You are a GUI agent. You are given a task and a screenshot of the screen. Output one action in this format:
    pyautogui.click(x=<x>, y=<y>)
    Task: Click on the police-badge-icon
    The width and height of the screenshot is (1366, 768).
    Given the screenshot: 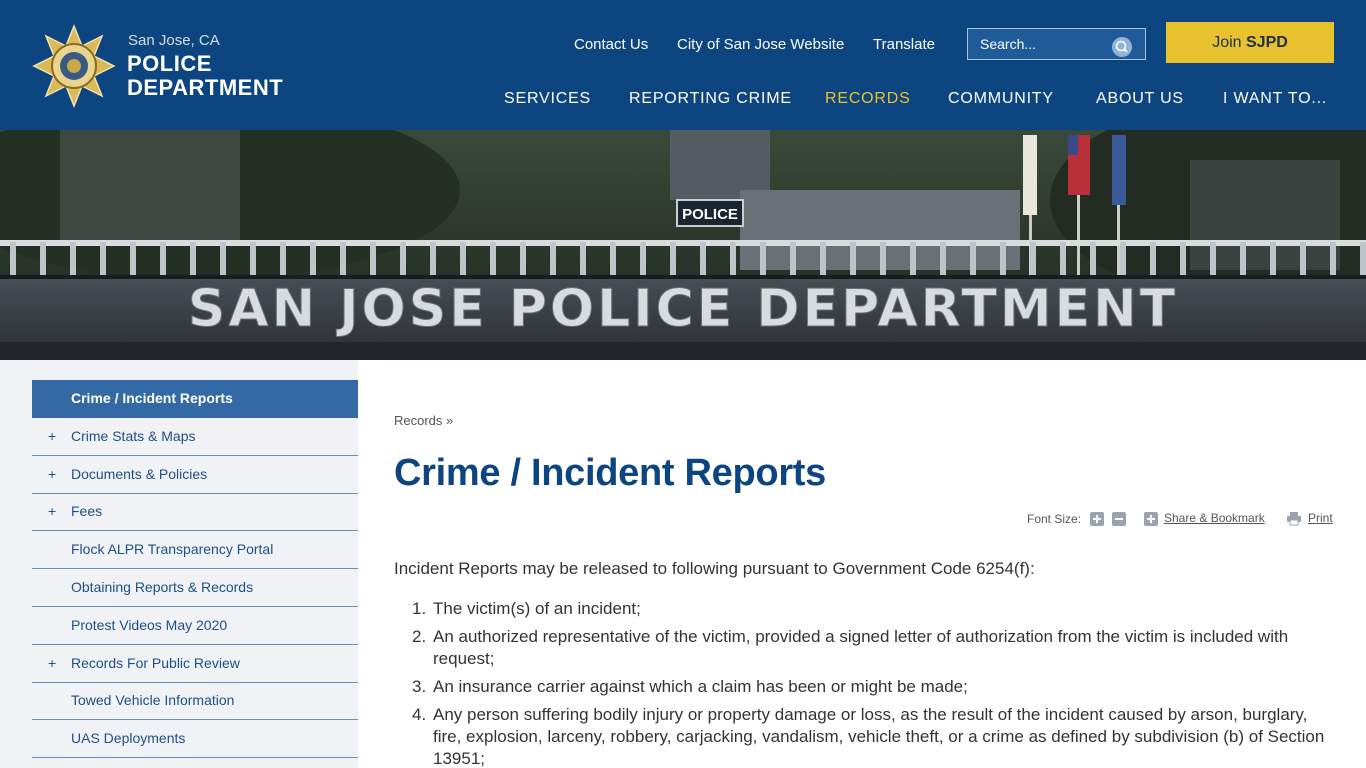 What is the action you would take?
    pyautogui.click(x=74, y=66)
    